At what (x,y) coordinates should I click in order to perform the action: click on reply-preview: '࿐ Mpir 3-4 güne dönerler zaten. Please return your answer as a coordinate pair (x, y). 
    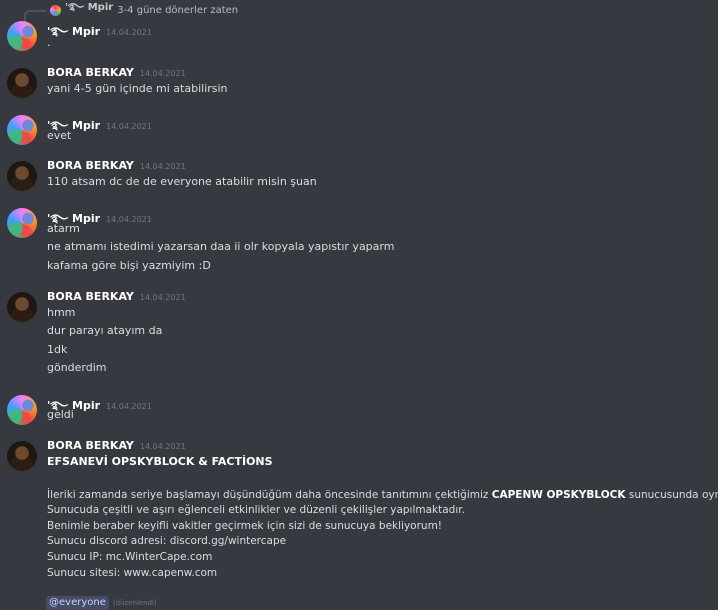
    Looking at the image, I should click on (131, 12).